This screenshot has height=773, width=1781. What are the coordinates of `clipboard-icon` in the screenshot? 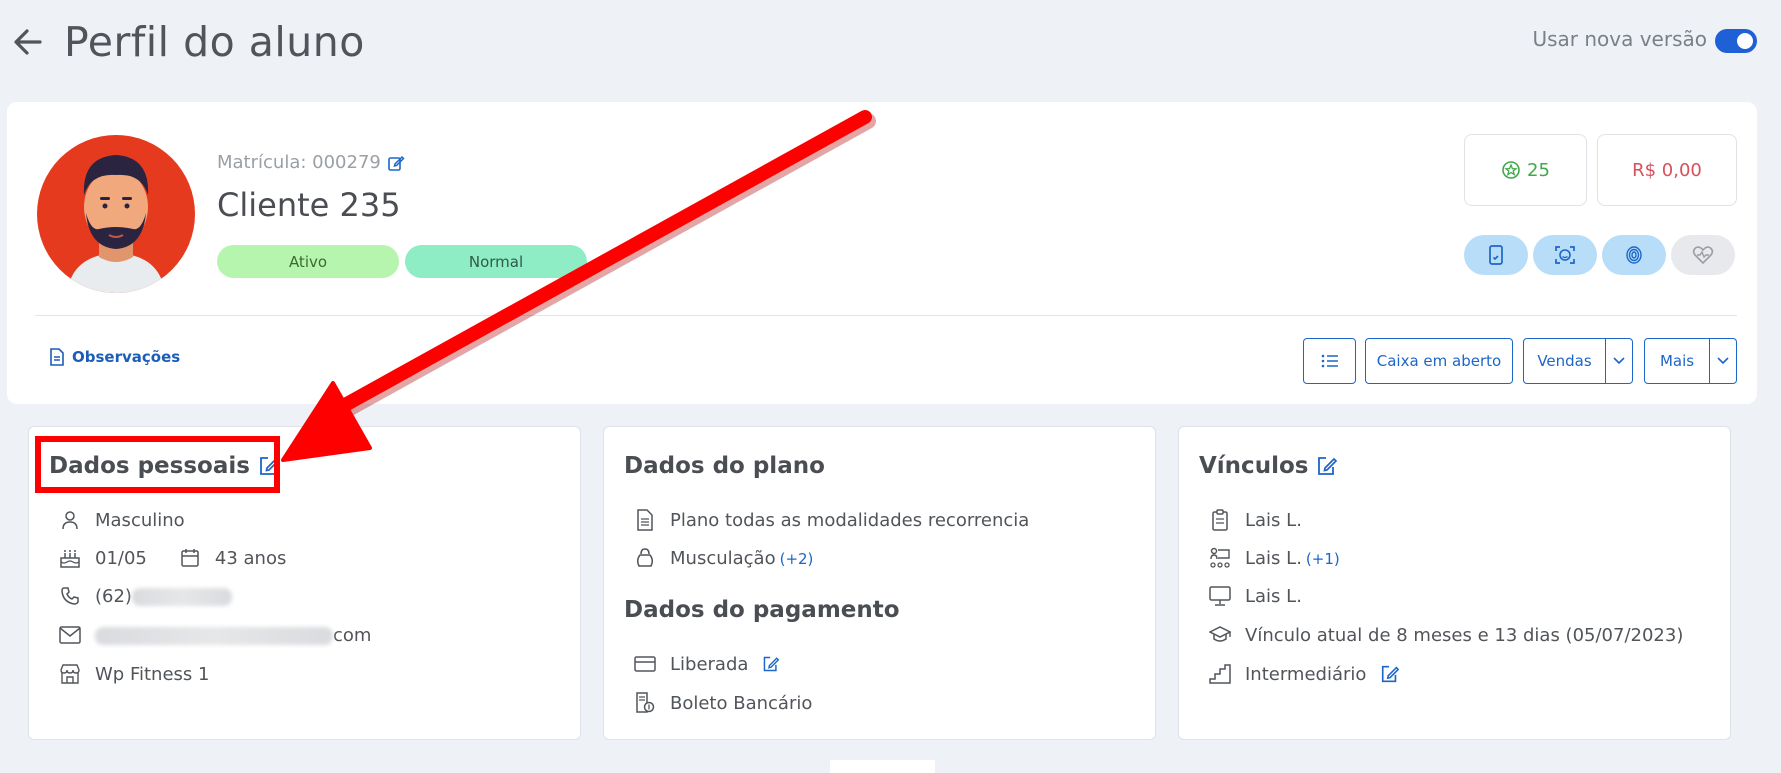 It's located at (1220, 520).